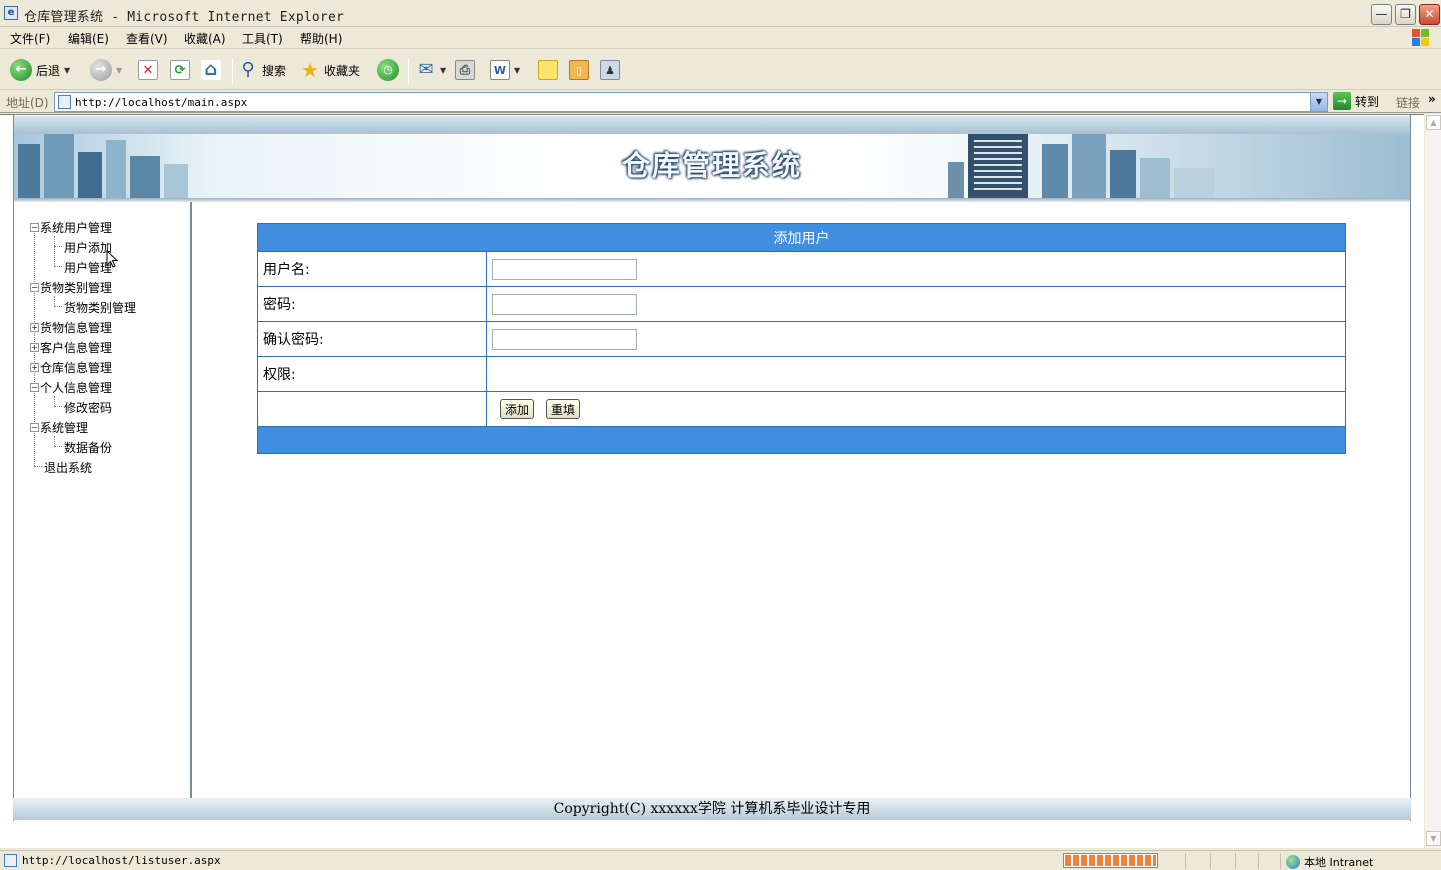 Image resolution: width=1441 pixels, height=870 pixels. What do you see at coordinates (68, 467) in the screenshot?
I see `sidebar-item-logout: 退出系统` at bounding box center [68, 467].